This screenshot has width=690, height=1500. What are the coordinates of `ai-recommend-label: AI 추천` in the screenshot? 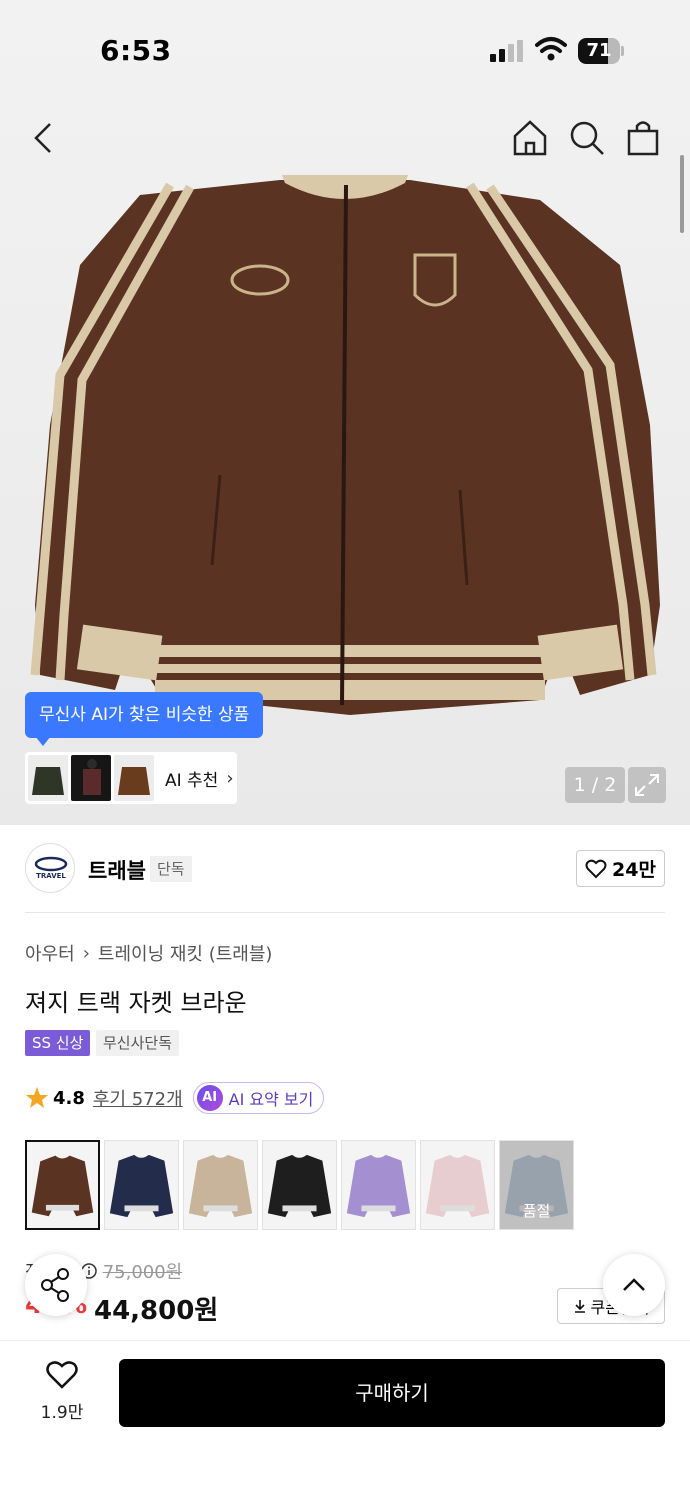 It's located at (192, 780).